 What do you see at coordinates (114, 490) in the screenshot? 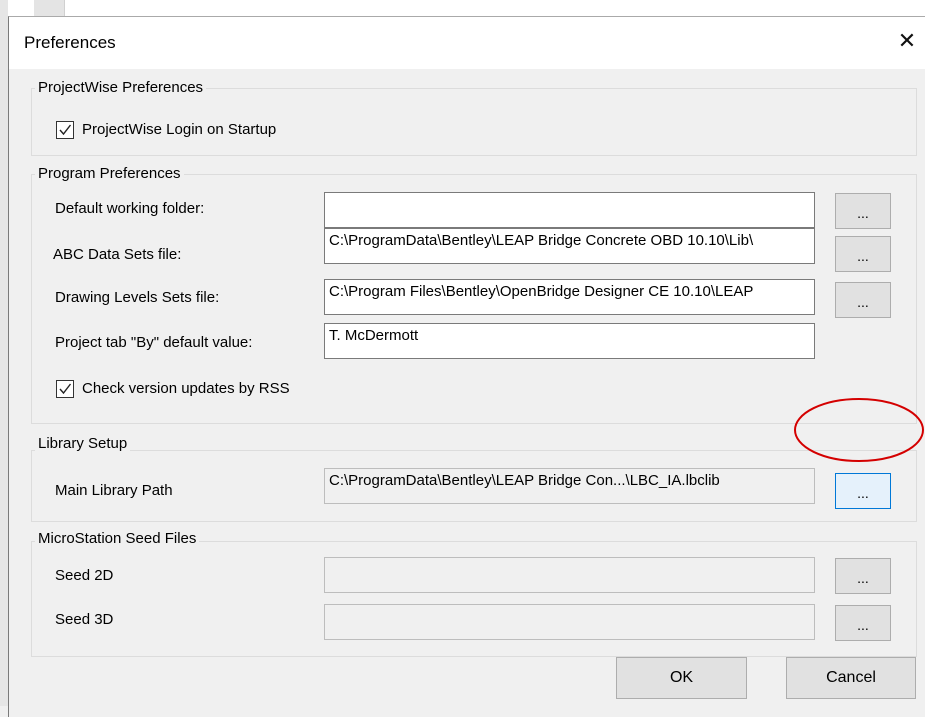
I see `main-library-path-label: Main Library Path` at bounding box center [114, 490].